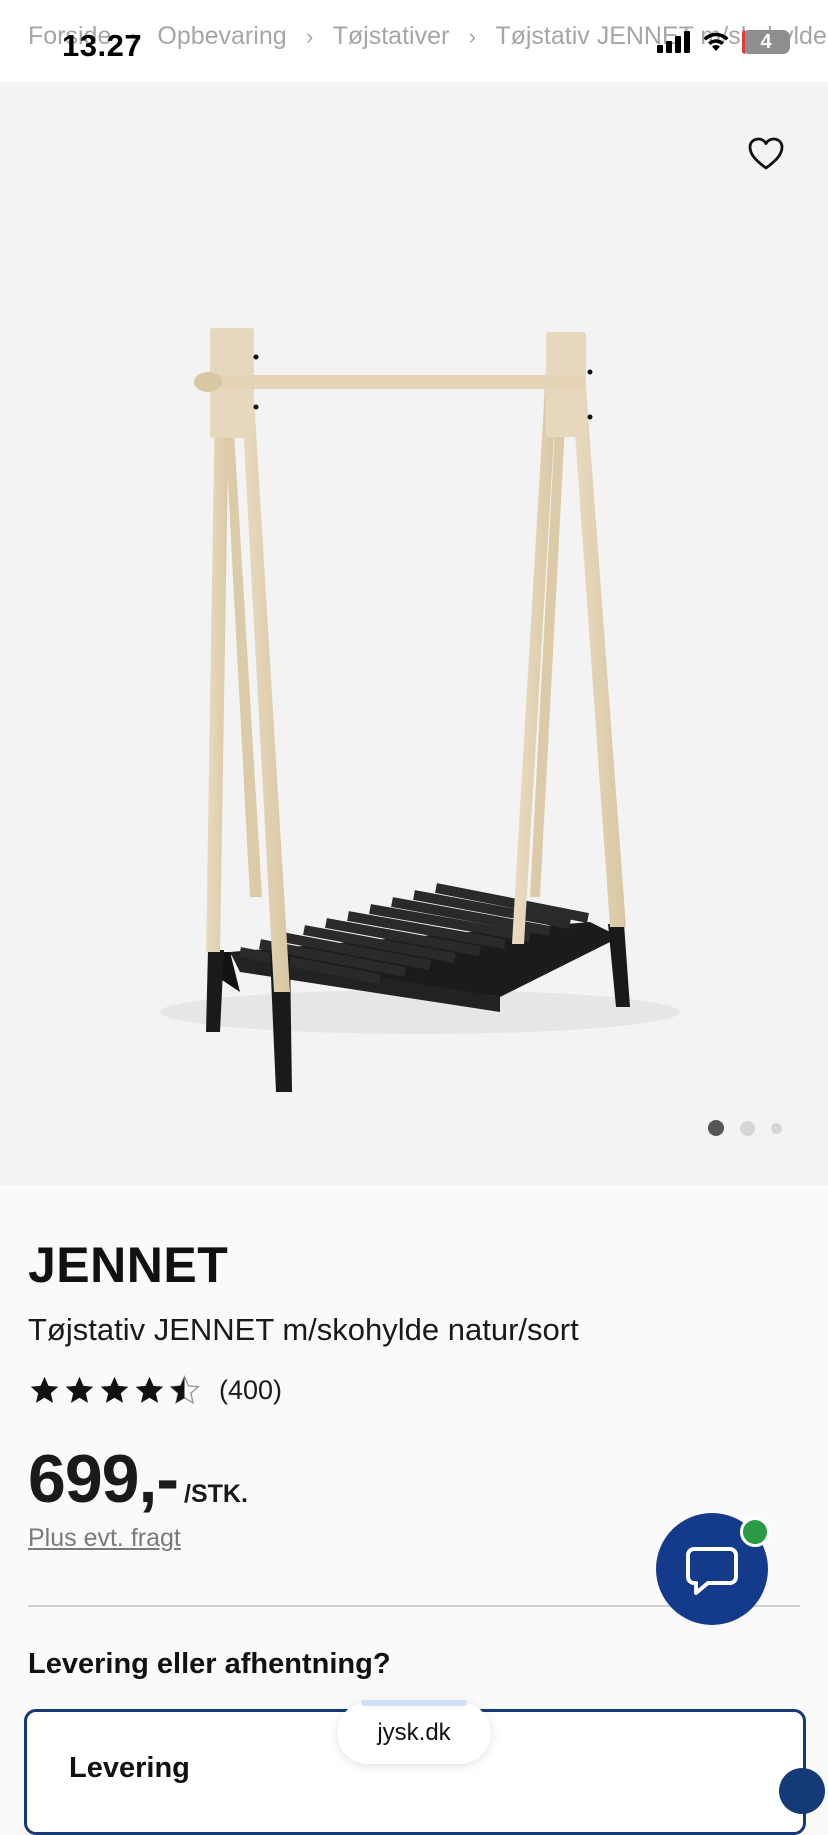 Image resolution: width=828 pixels, height=1835 pixels. Describe the element at coordinates (303, 1329) in the screenshot. I see `product-title: Tøjstativ JENNET m/skohylde natur/sort` at that location.